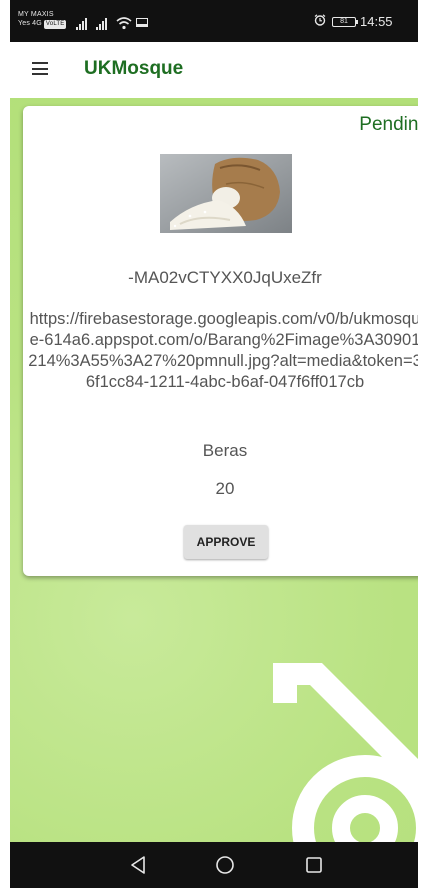 The height and width of the screenshot is (888, 429). What do you see at coordinates (142, 22) in the screenshot?
I see `screen-cast-icon` at bounding box center [142, 22].